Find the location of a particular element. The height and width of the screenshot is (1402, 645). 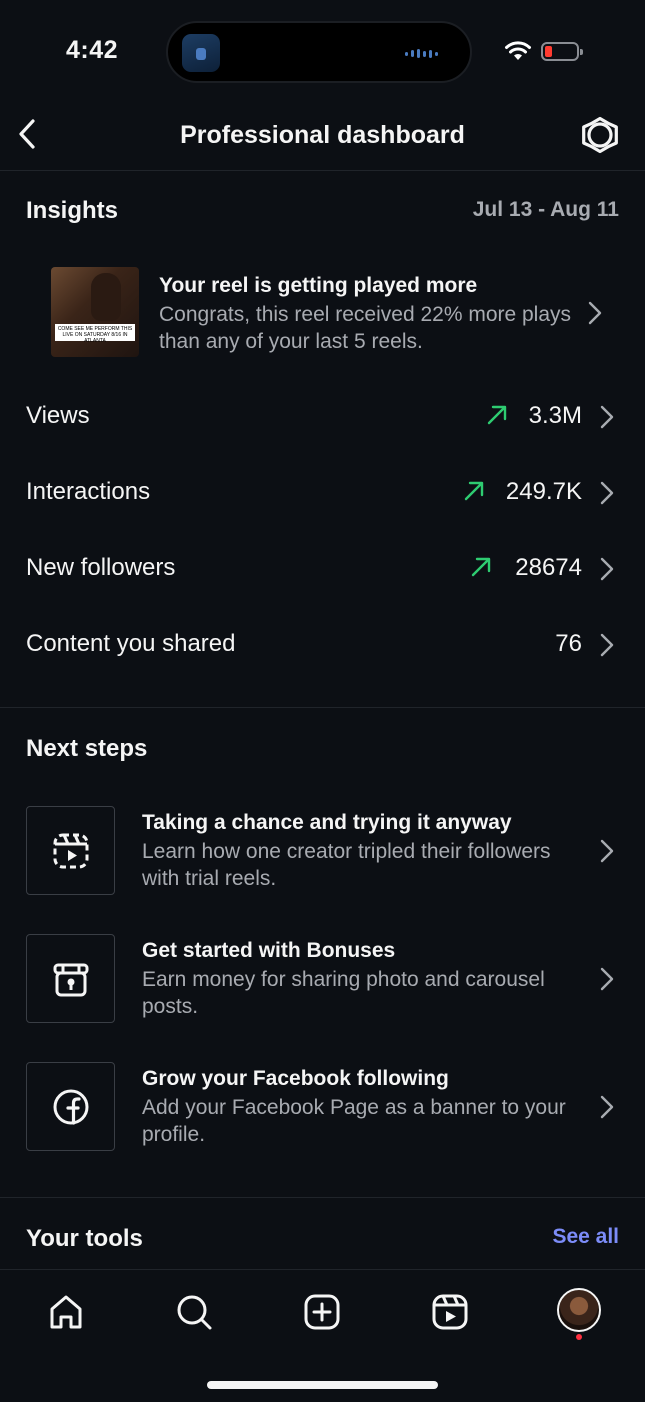

nav-search is located at coordinates (194, 1312).